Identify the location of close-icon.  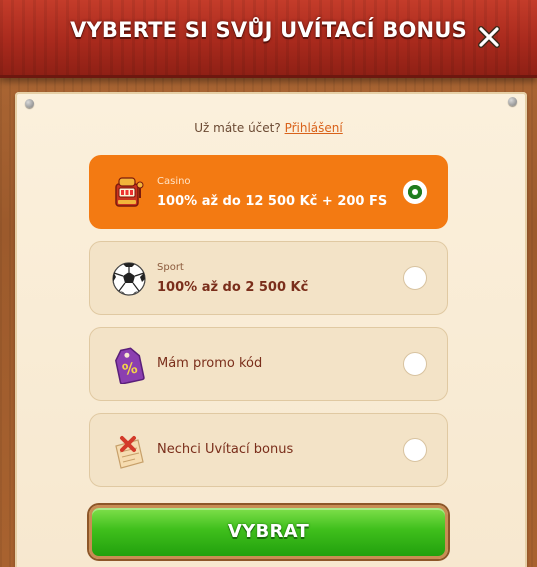
(489, 37).